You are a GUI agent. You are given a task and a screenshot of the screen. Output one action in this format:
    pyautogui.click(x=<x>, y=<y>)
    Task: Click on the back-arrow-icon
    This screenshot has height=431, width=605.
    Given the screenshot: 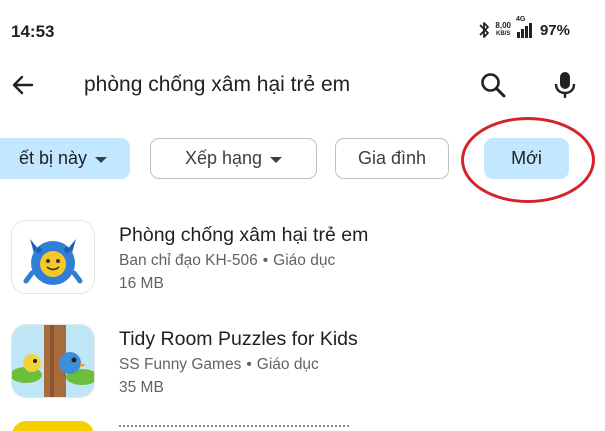 What is the action you would take?
    pyautogui.click(x=23, y=85)
    